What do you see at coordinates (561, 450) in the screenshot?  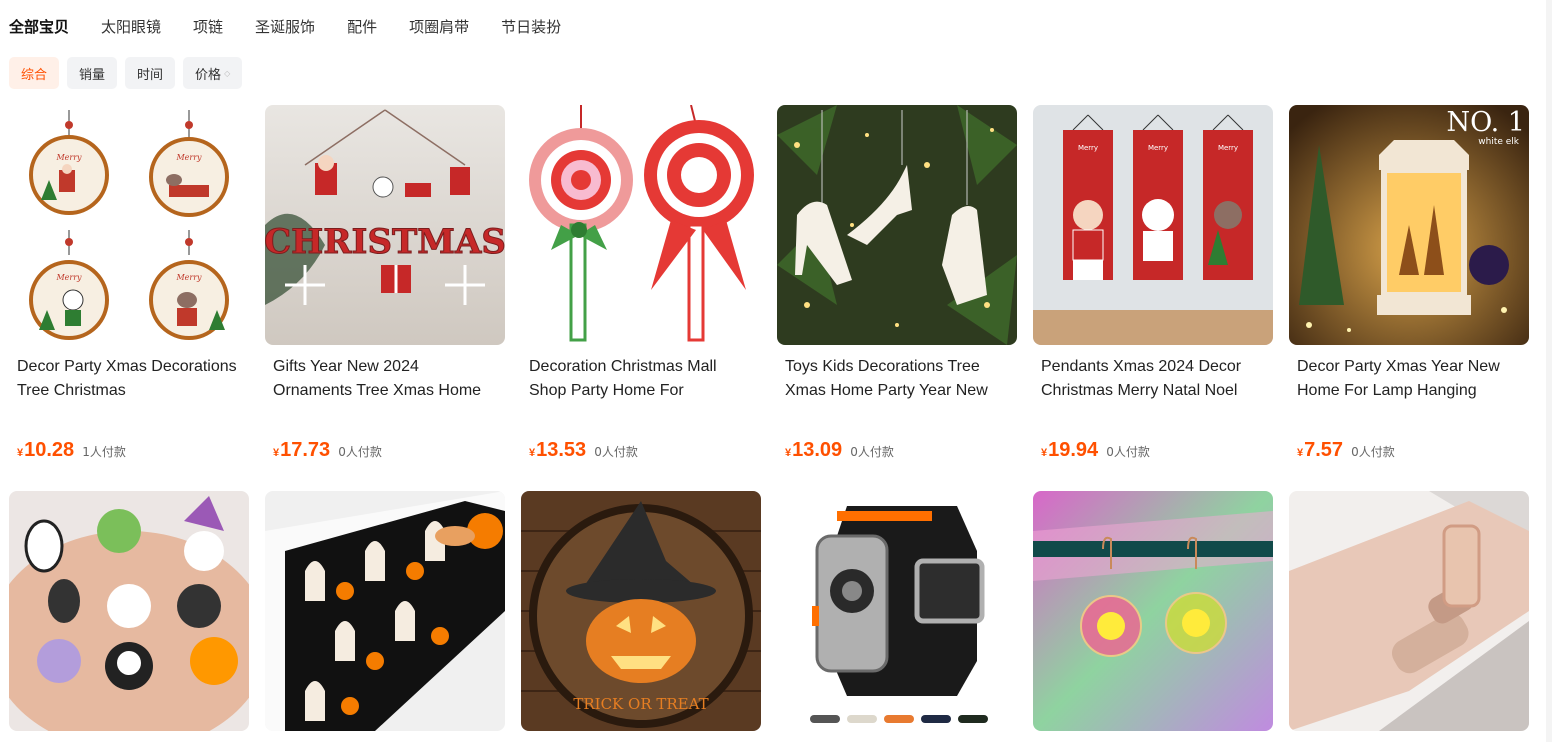 I see `product-price: 13.53` at bounding box center [561, 450].